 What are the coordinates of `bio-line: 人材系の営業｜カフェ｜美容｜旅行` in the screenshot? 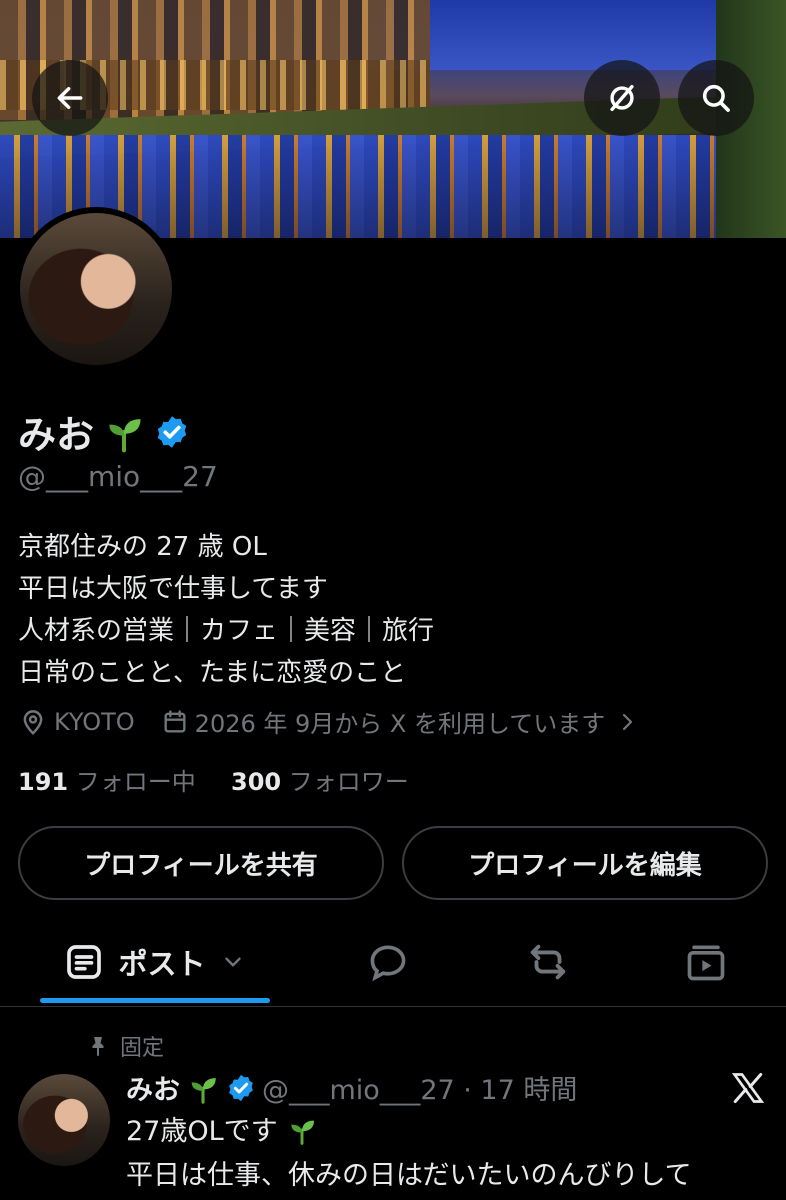 It's located at (226, 631).